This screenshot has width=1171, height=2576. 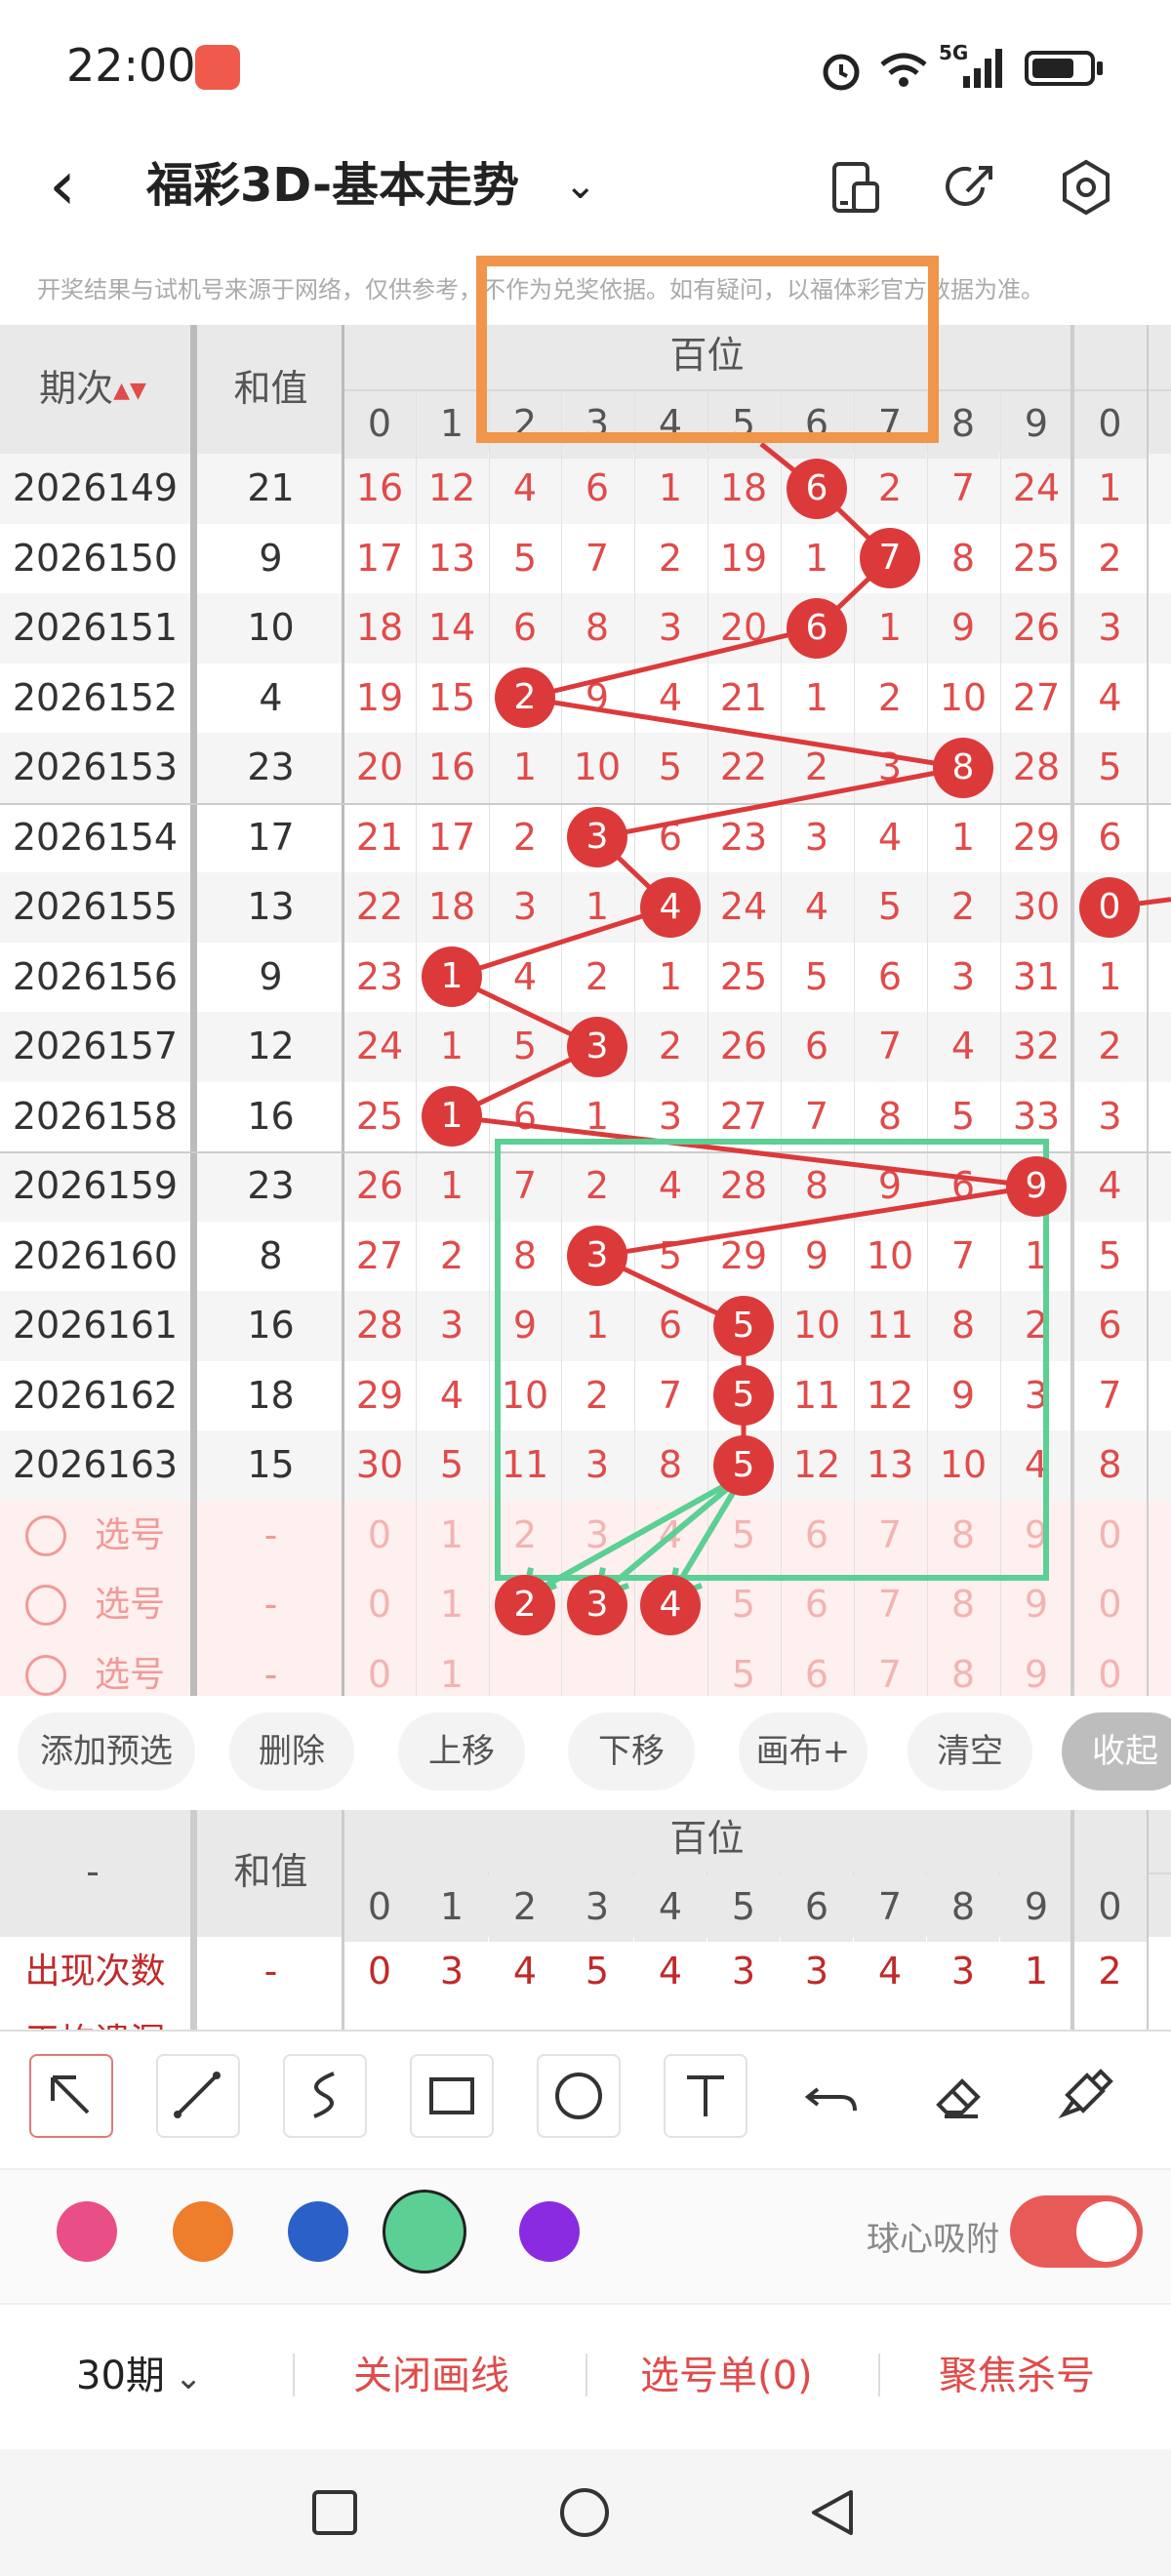 I want to click on home-icon, so click(x=584, y=2512).